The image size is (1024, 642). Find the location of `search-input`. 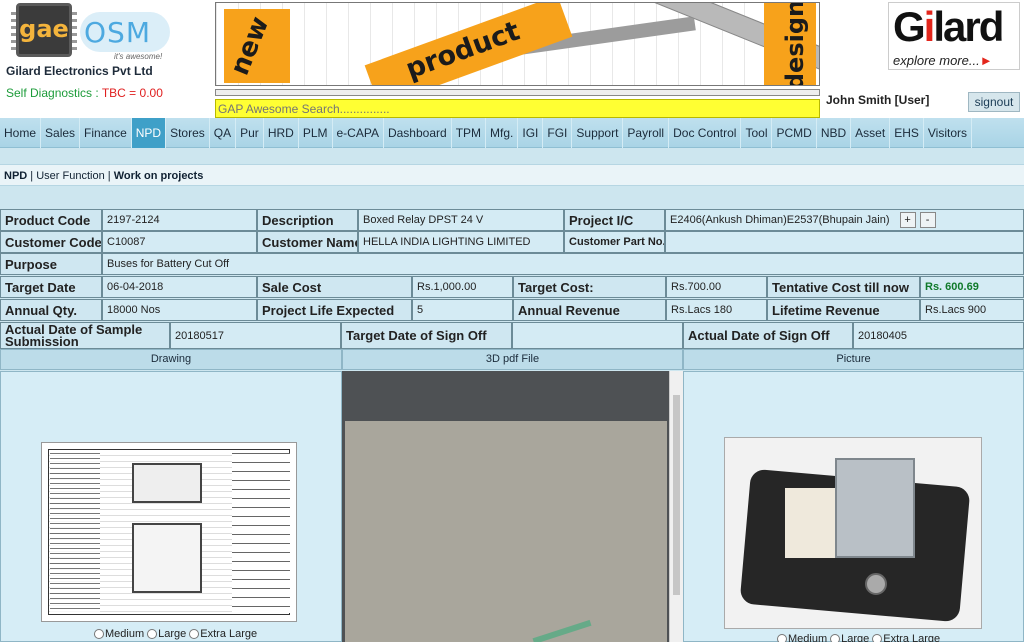

search-input is located at coordinates (517, 108).